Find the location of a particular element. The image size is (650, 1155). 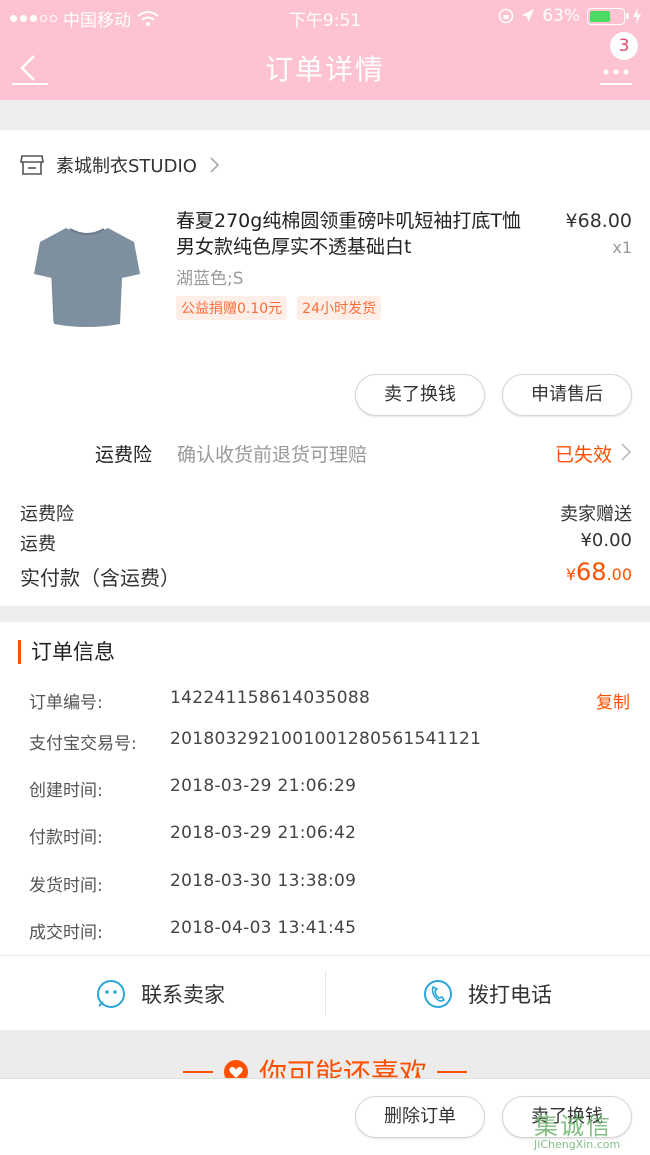

info-label-paid: 付款时间: is located at coordinates (66, 838).